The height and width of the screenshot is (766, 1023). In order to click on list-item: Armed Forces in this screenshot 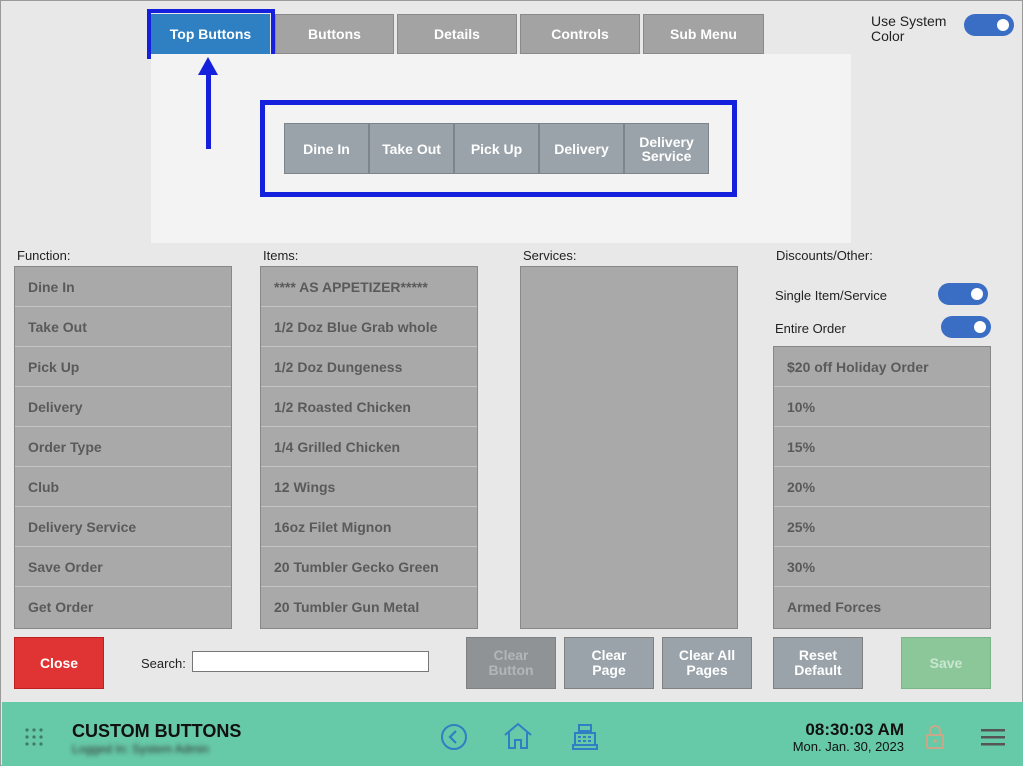, I will do `click(882, 607)`.